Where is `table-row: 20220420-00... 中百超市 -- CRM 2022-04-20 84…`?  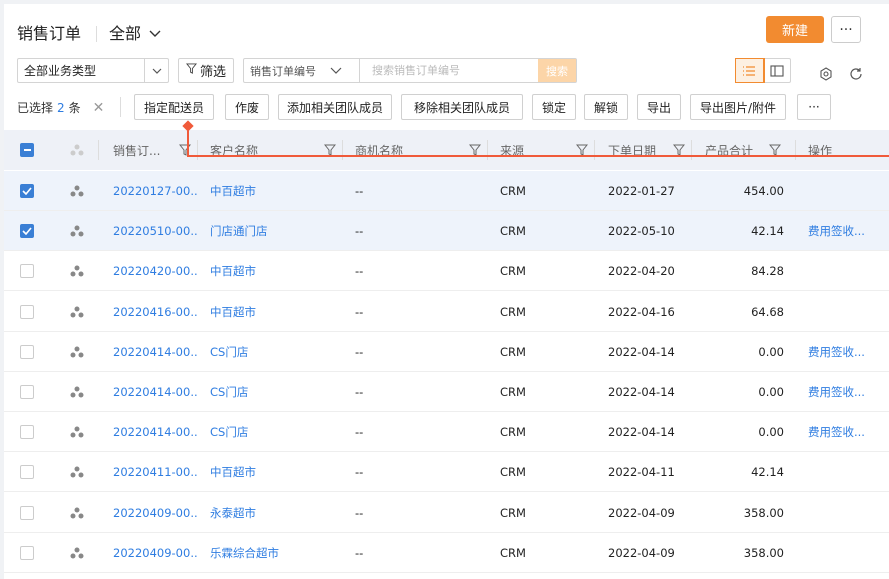 table-row: 20220420-00... 中百超市 -- CRM 2022-04-20 84… is located at coordinates (446, 271).